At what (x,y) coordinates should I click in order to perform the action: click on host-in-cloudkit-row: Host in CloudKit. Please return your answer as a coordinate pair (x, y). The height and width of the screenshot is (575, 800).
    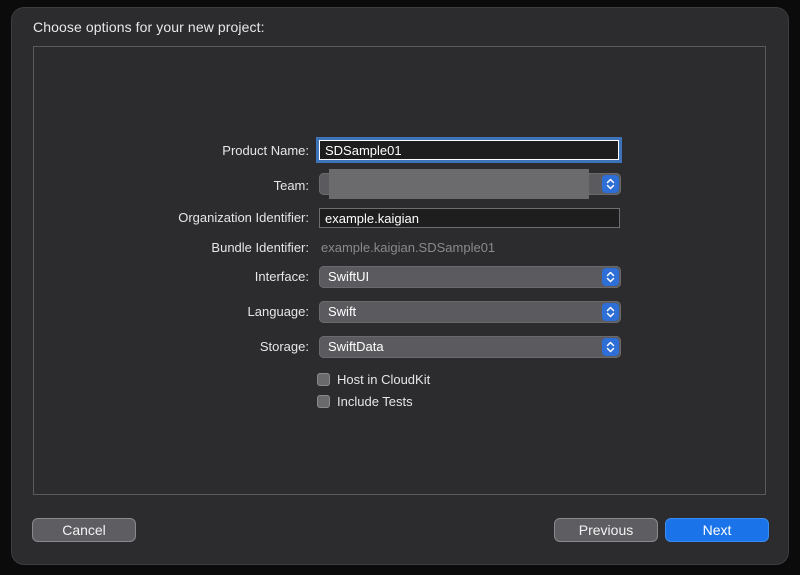
    Looking at the image, I should click on (373, 380).